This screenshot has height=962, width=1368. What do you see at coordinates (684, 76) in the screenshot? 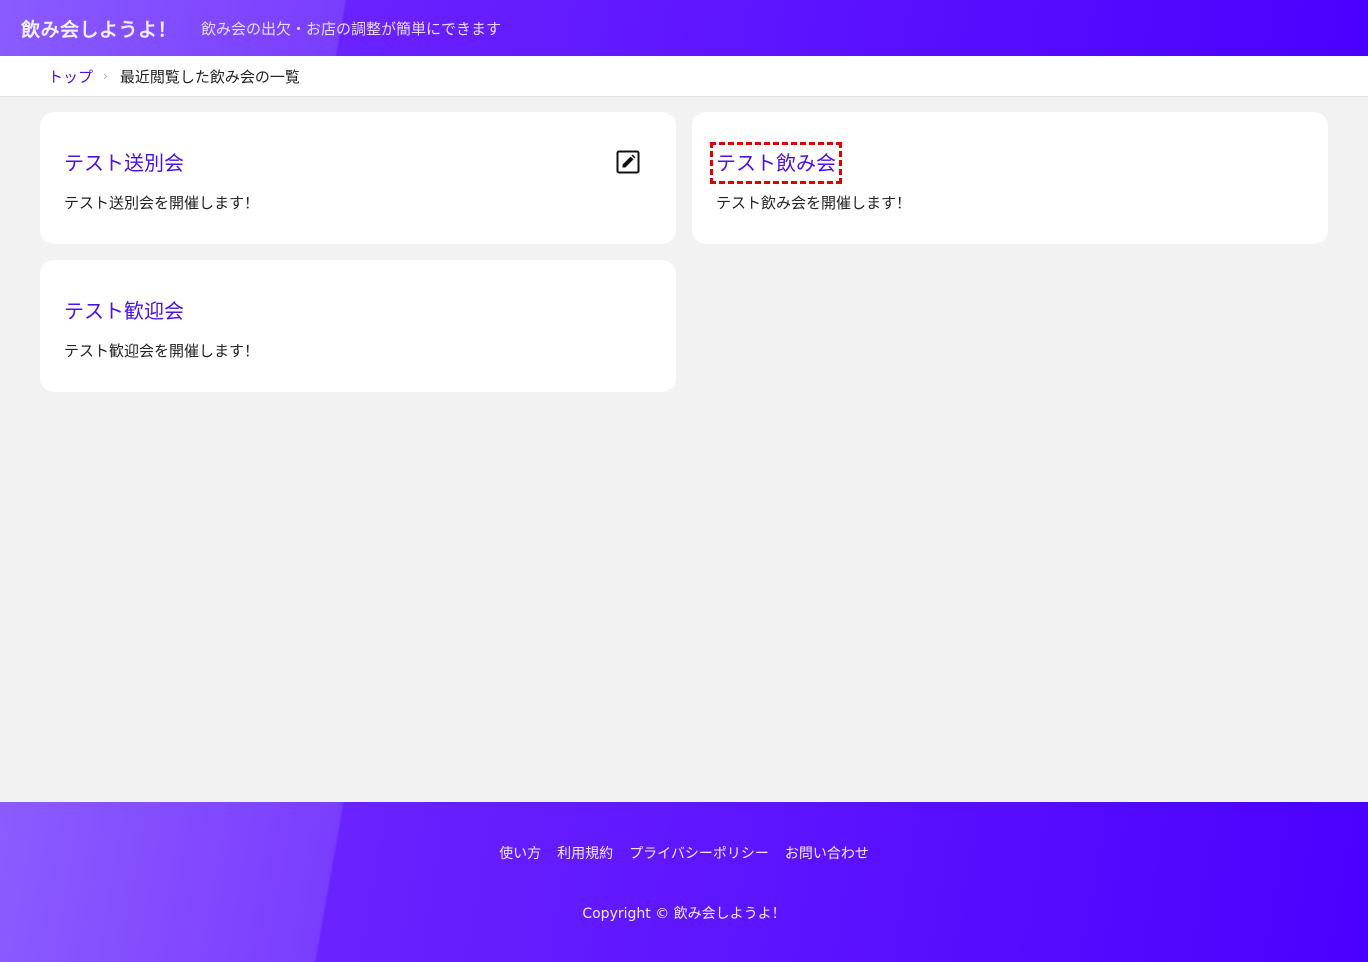
I see `breadcrumb: トップ › 最近閲覧した飲み会の一覧` at bounding box center [684, 76].